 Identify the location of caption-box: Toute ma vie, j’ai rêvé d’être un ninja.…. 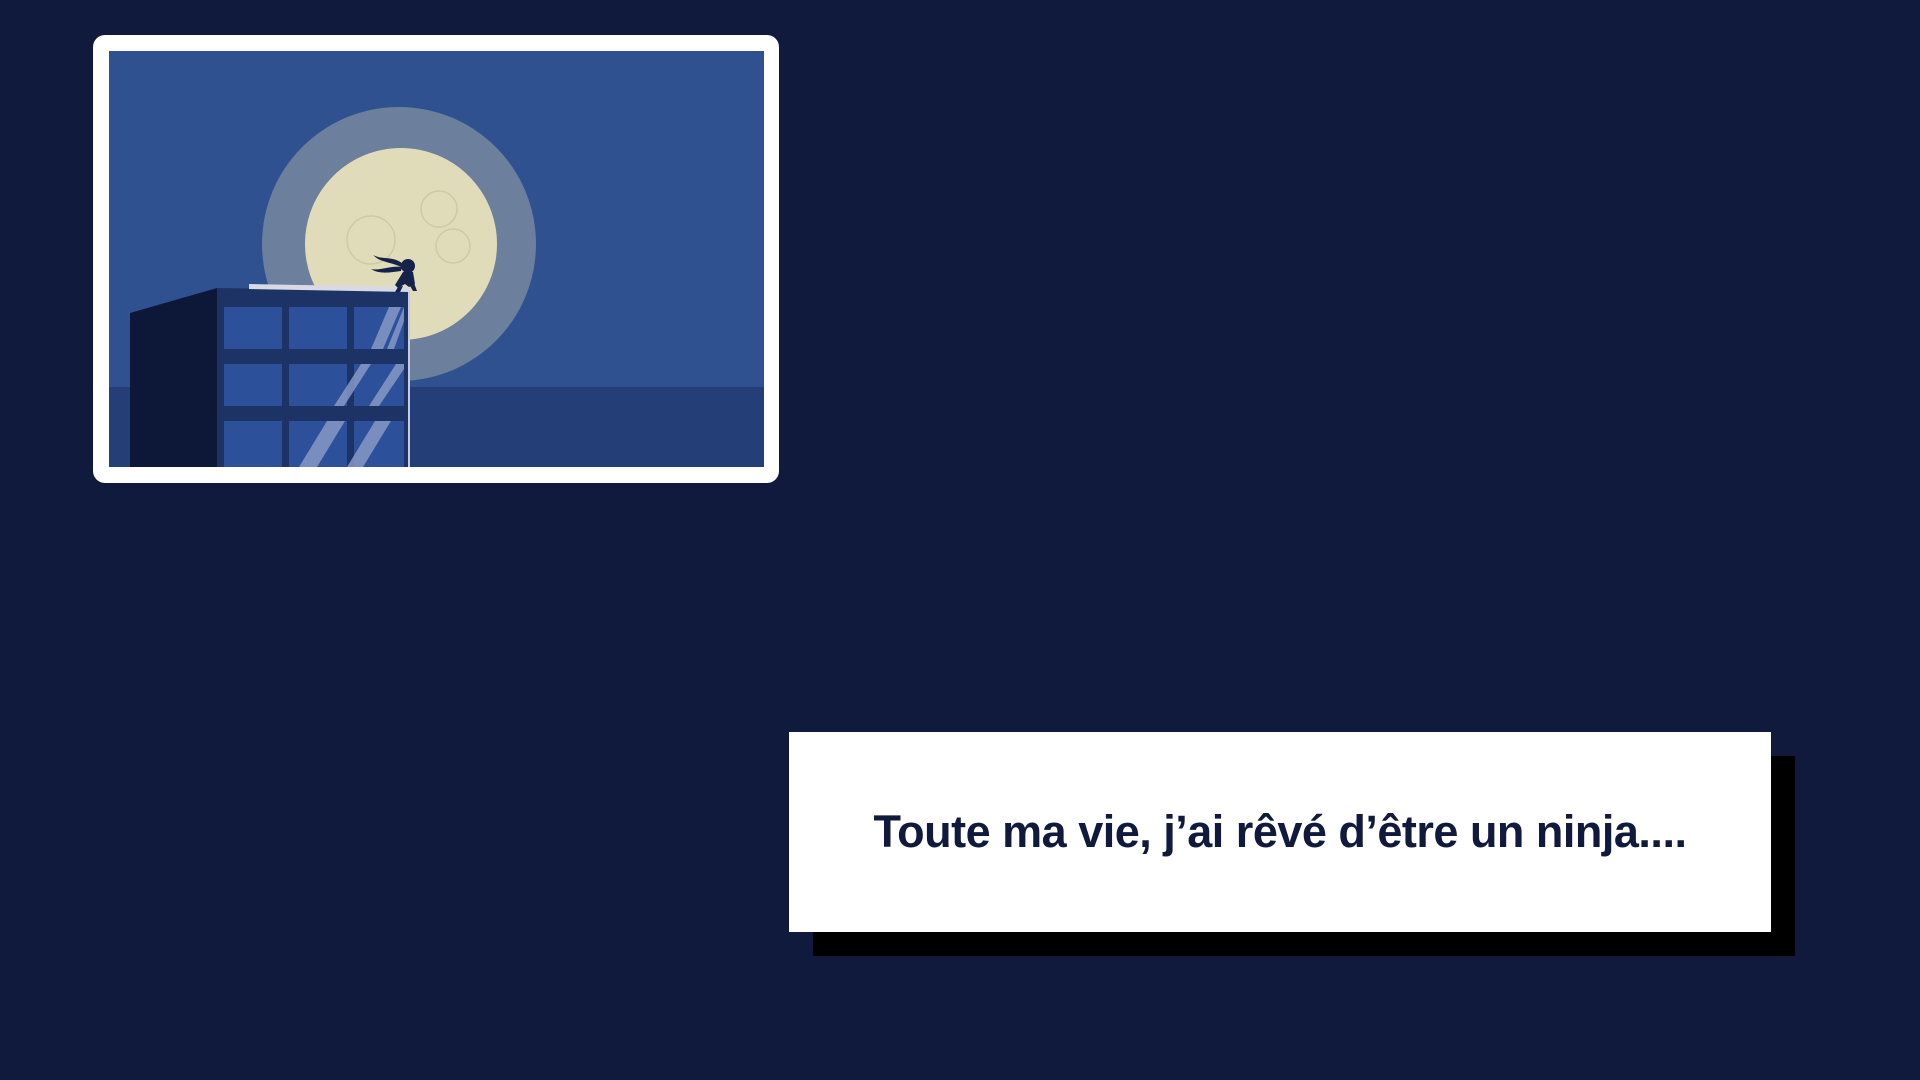
(1280, 832).